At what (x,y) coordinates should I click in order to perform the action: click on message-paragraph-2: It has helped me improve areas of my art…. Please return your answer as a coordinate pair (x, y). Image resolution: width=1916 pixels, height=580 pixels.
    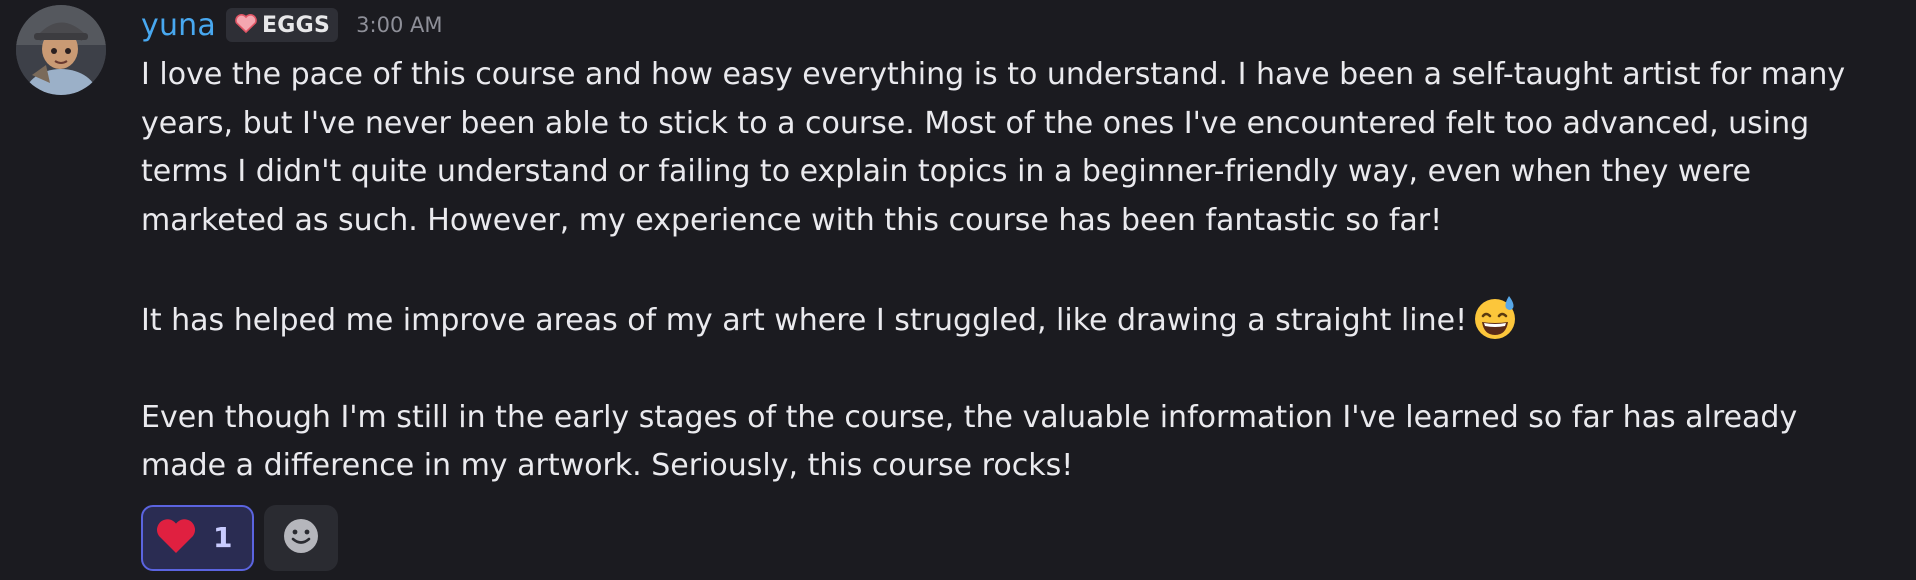
    Looking at the image, I should click on (1011, 320).